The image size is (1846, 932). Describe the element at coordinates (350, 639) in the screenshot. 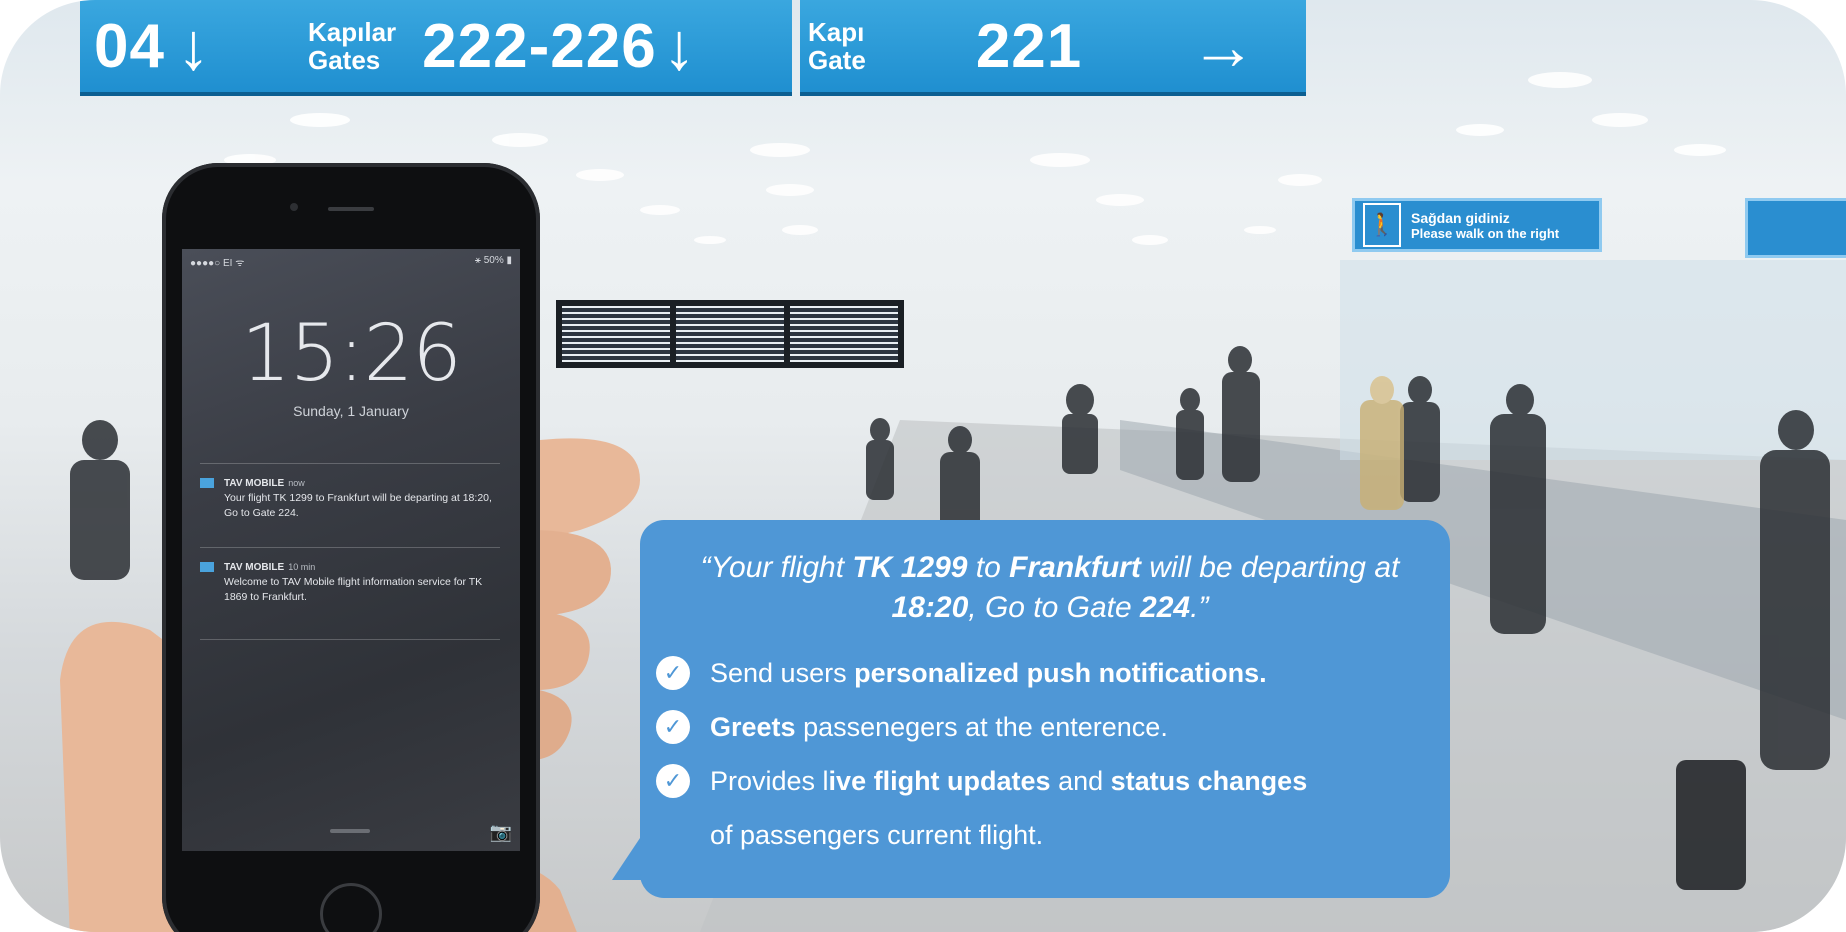

I see `divider` at that location.